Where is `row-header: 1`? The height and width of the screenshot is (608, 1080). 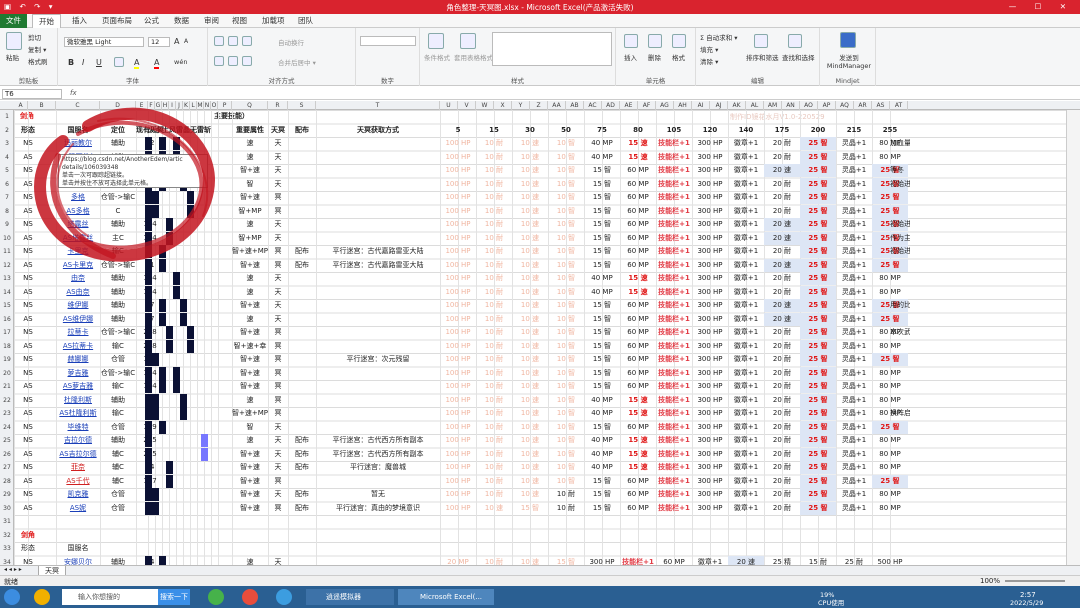 row-header: 1 is located at coordinates (7, 116).